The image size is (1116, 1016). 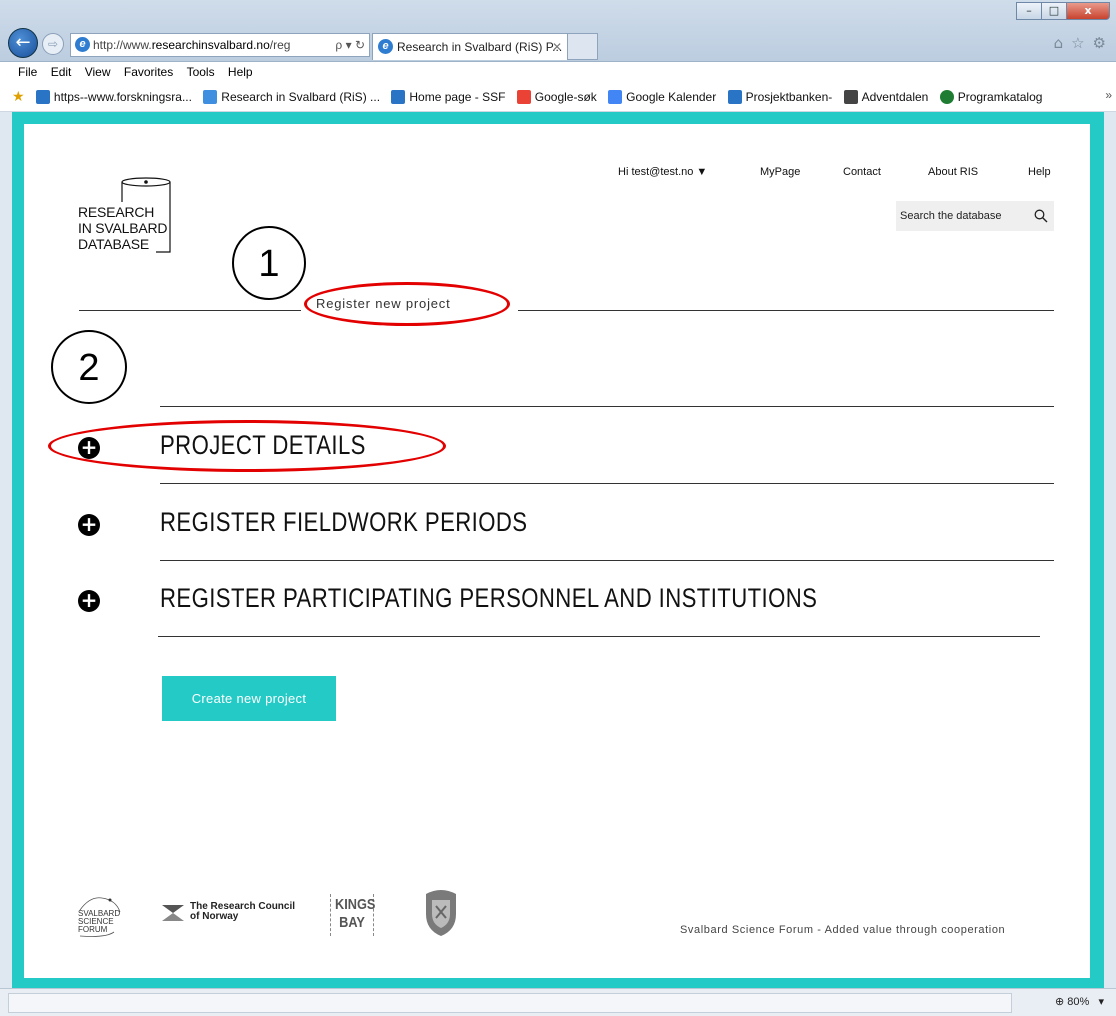 What do you see at coordinates (671, 97) in the screenshot?
I see `favorite-label: Google Kalender` at bounding box center [671, 97].